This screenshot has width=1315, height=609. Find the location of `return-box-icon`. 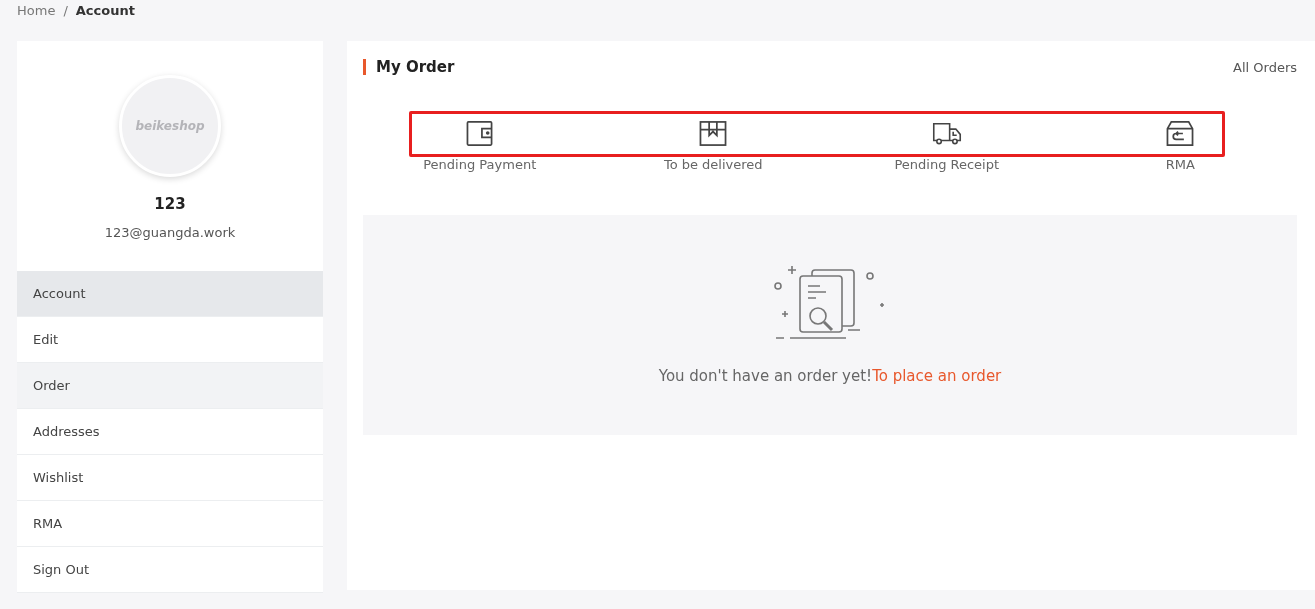

return-box-icon is located at coordinates (1180, 133).